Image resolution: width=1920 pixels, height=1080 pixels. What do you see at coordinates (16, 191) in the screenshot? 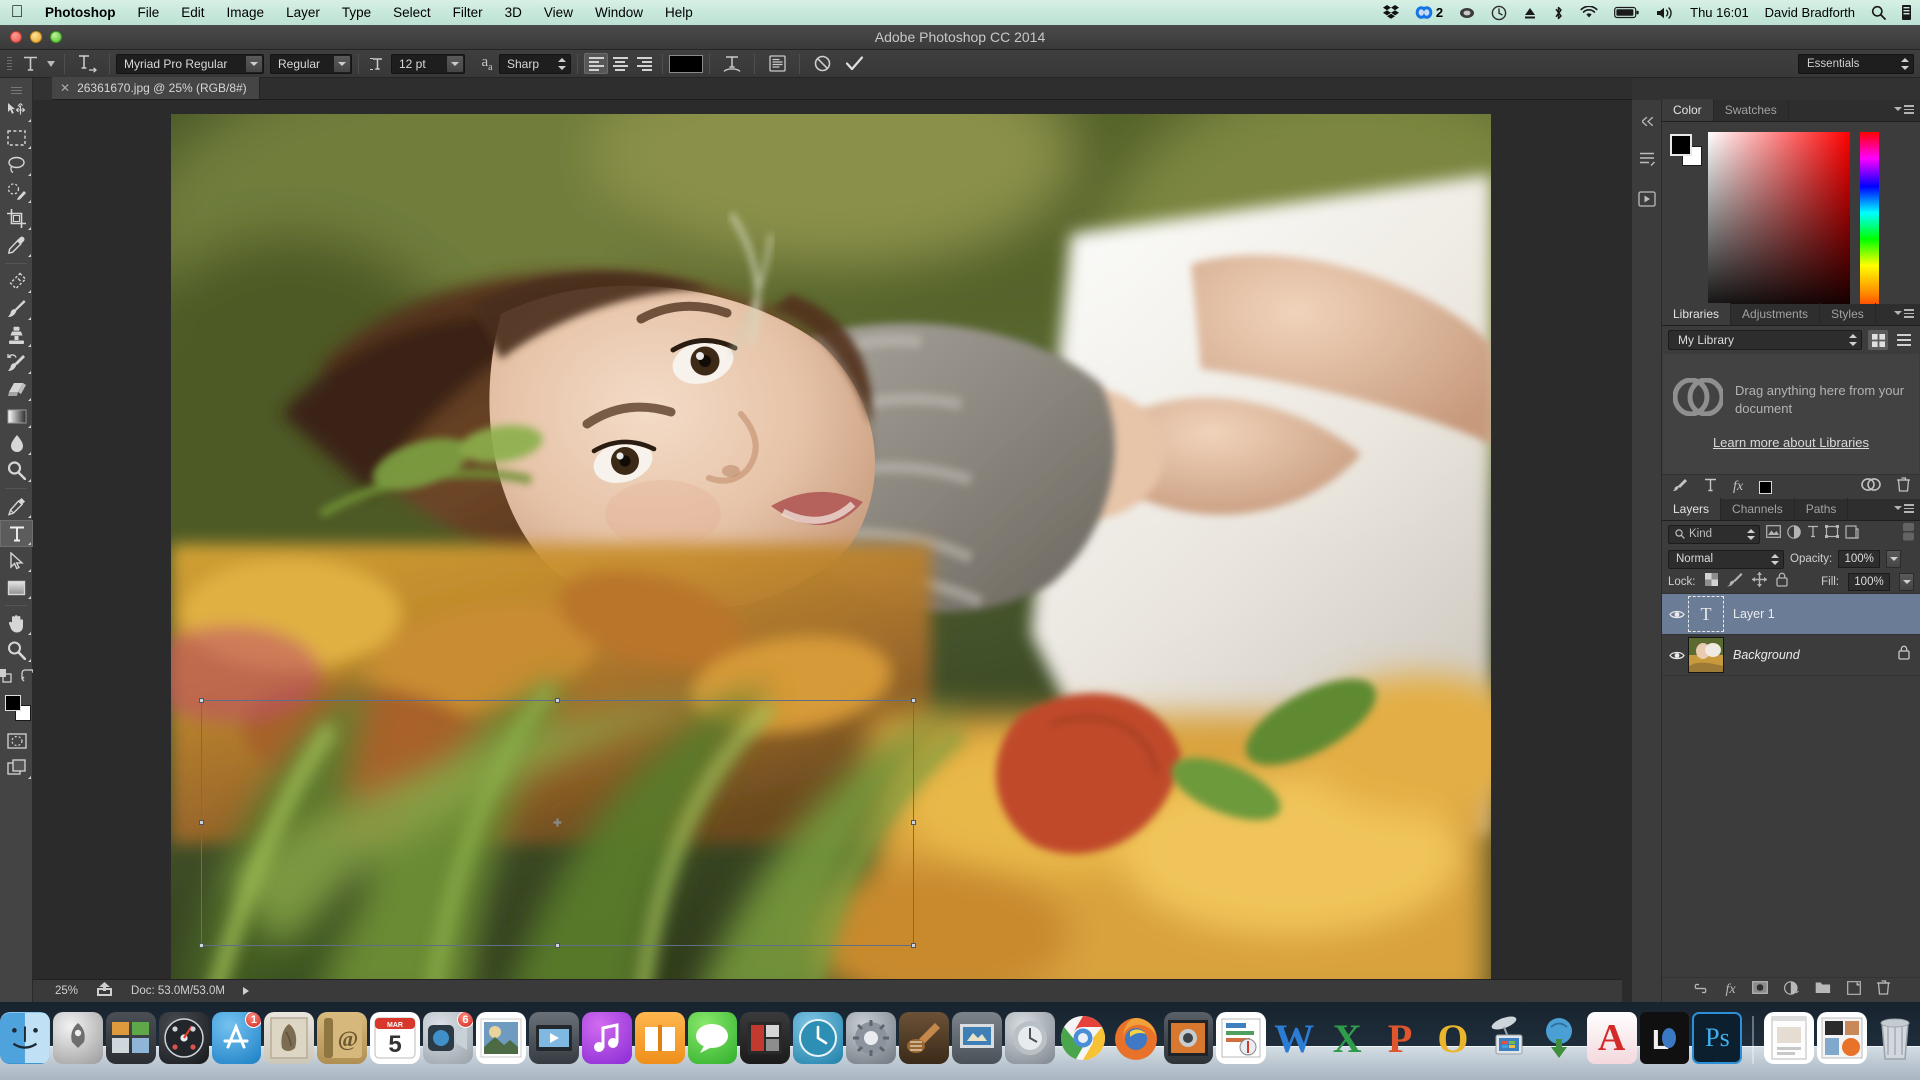
I see `quick-selection-tool` at bounding box center [16, 191].